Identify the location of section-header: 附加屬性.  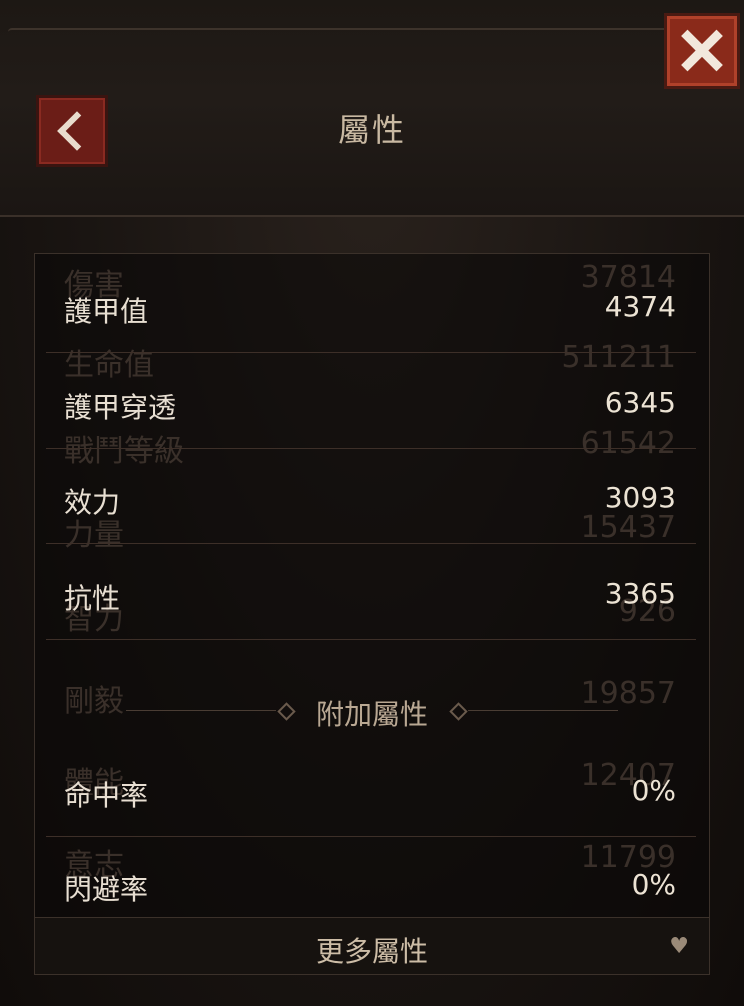
(372, 713).